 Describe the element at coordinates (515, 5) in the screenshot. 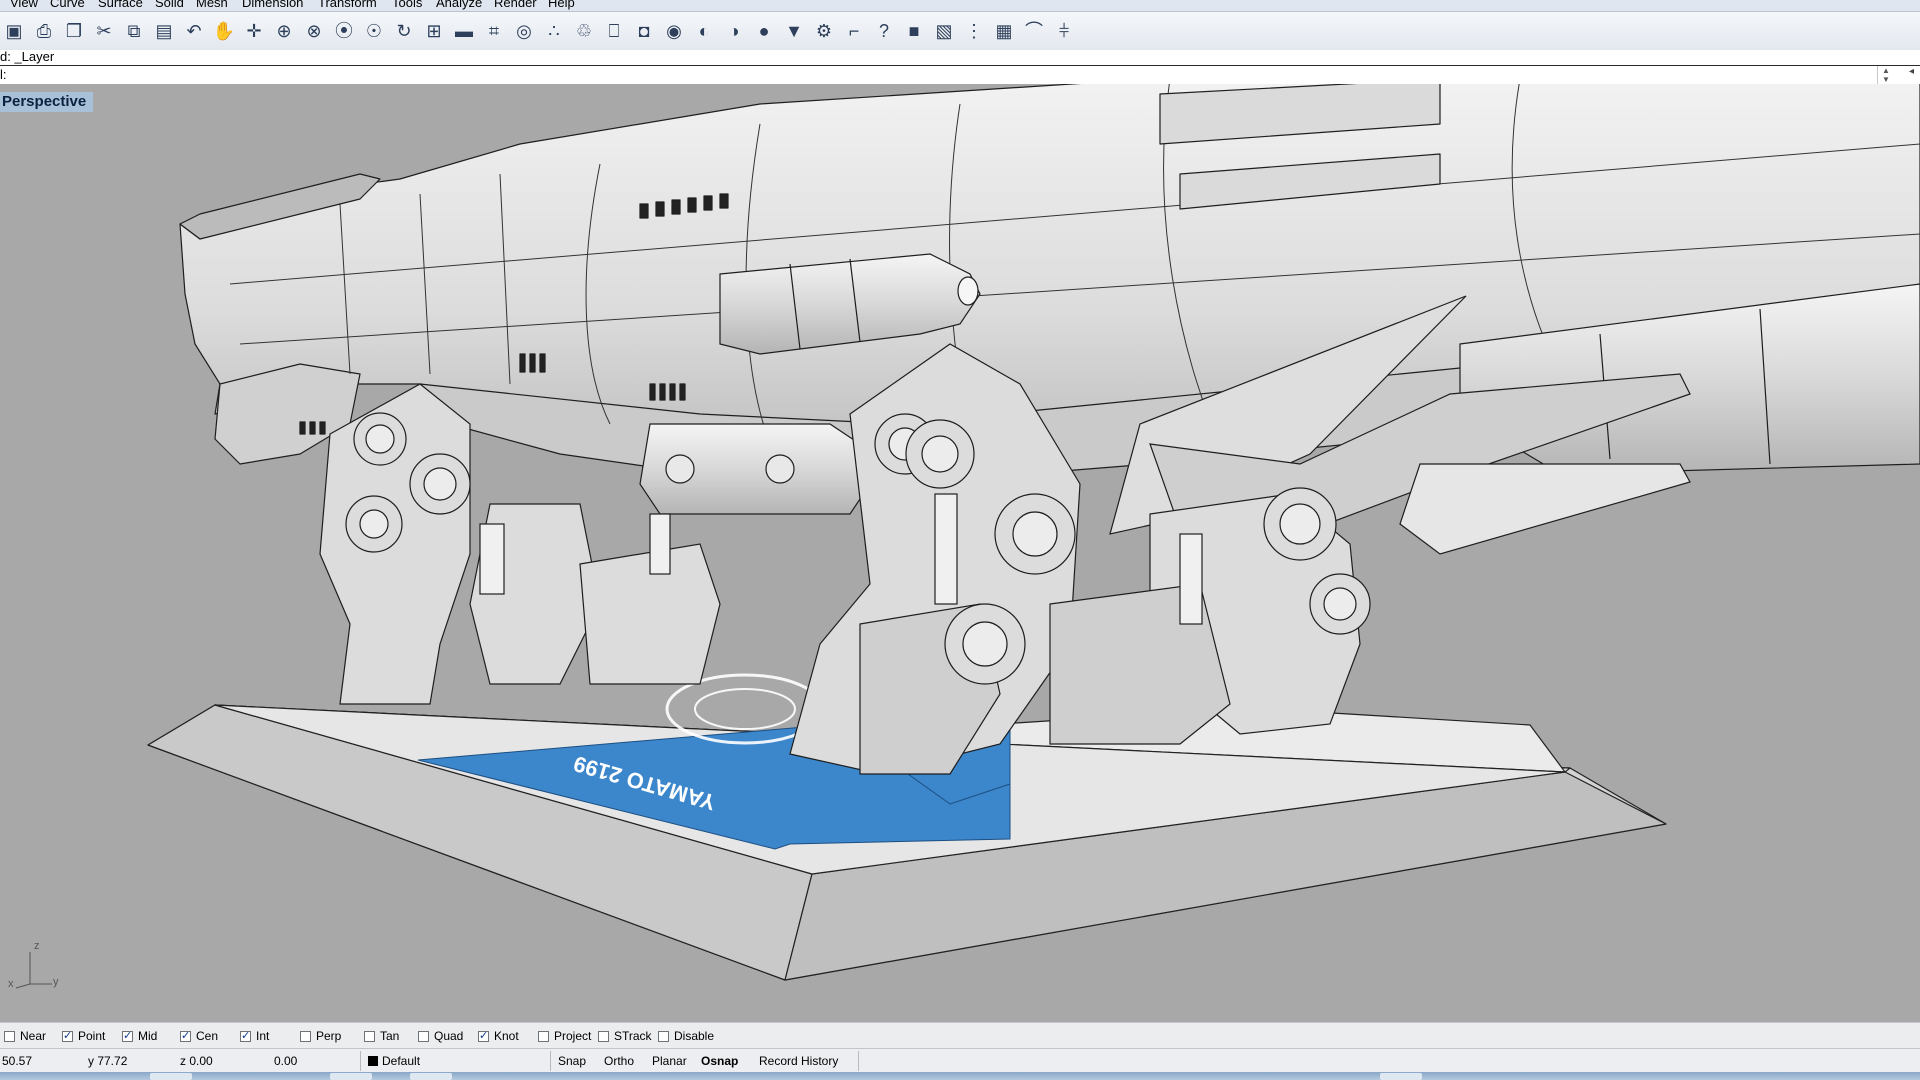

I see `menu-render: Render` at that location.